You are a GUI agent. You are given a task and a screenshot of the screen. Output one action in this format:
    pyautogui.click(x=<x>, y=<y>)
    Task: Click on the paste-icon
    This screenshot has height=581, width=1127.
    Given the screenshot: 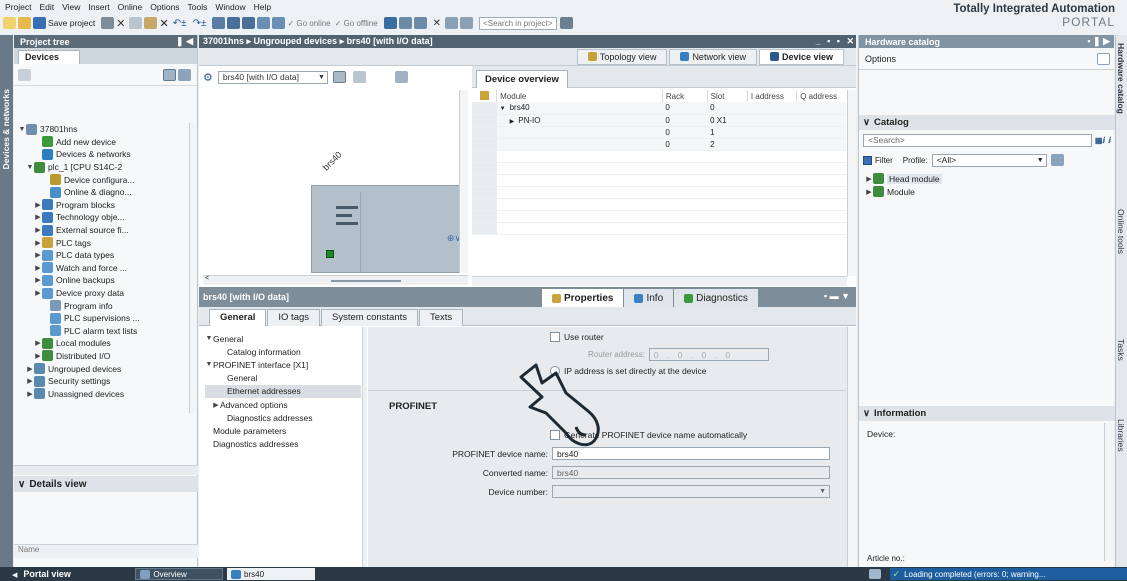 What is the action you would take?
    pyautogui.click(x=151, y=23)
    